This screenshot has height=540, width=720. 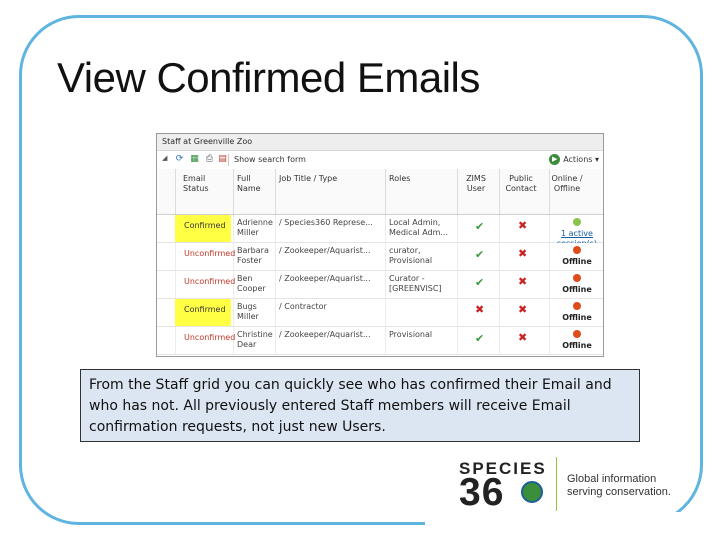 I want to click on refresh-icon: ⟳, so click(x=179, y=159).